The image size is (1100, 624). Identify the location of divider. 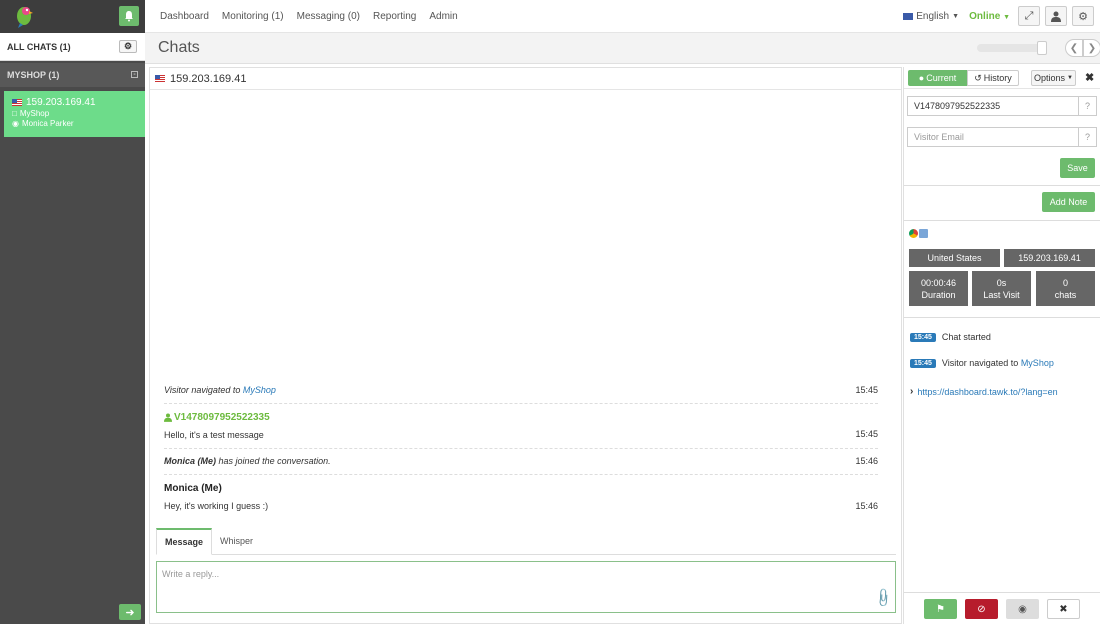
(1002, 317).